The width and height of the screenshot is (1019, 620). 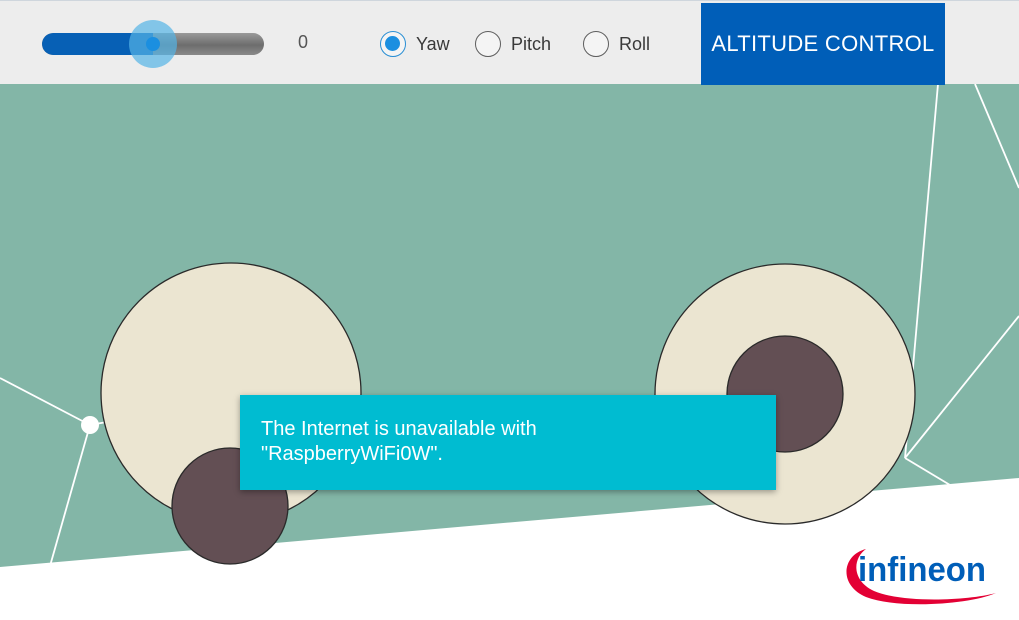 What do you see at coordinates (616, 44) in the screenshot?
I see `radio-roll: Roll` at bounding box center [616, 44].